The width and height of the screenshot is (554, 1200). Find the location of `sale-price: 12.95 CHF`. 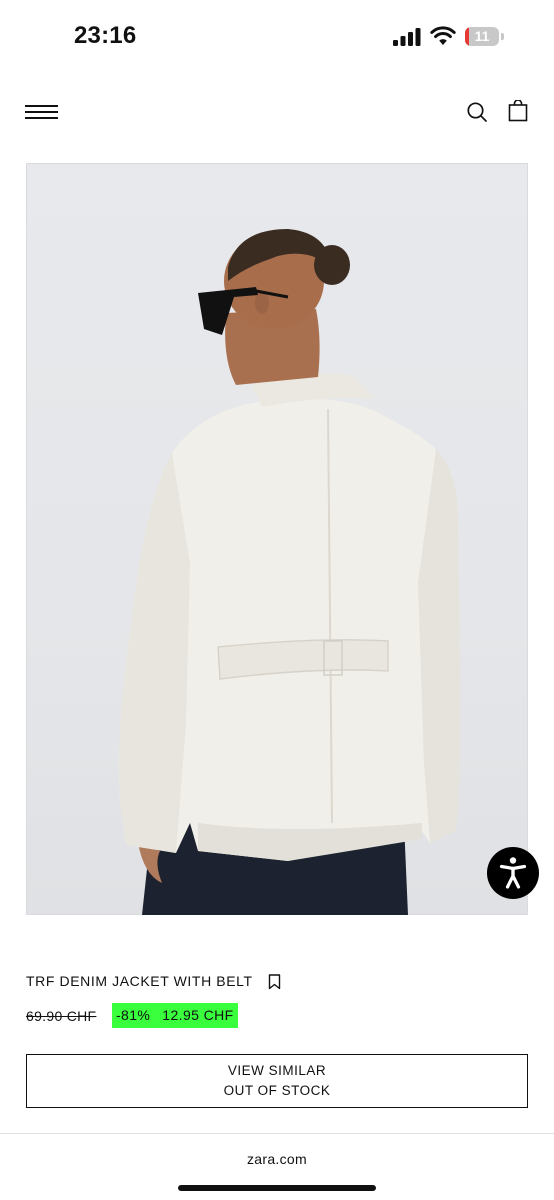

sale-price: 12.95 CHF is located at coordinates (198, 1015).